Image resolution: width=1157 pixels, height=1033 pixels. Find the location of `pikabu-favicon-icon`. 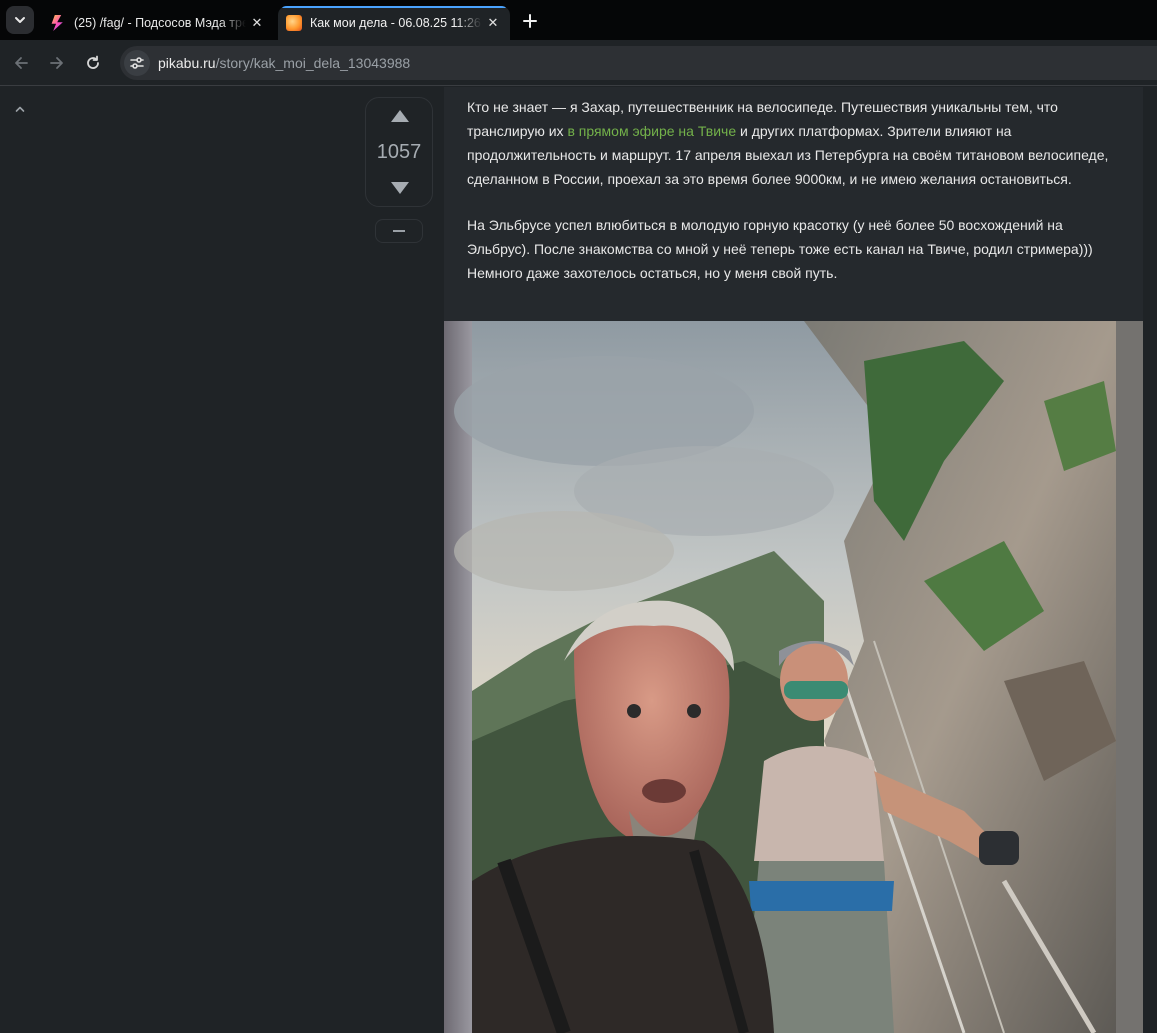

pikabu-favicon-icon is located at coordinates (294, 23).